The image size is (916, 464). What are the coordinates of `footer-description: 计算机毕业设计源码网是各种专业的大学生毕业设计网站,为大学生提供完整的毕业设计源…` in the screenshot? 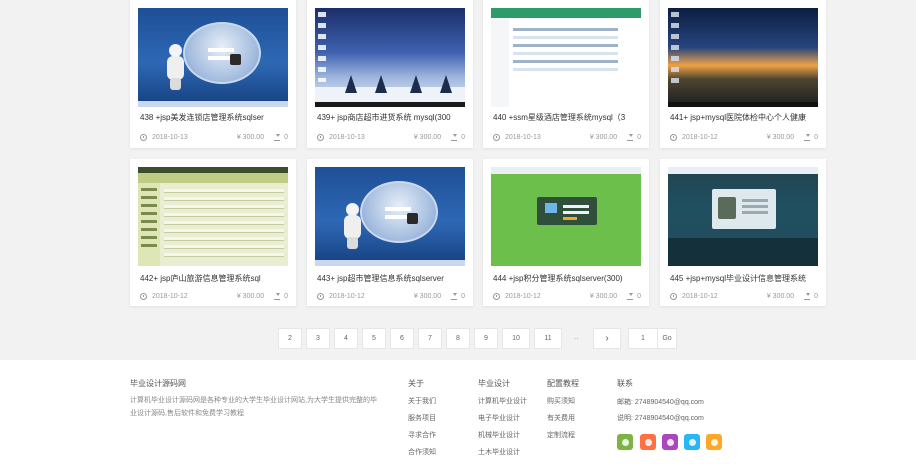 It's located at (253, 407).